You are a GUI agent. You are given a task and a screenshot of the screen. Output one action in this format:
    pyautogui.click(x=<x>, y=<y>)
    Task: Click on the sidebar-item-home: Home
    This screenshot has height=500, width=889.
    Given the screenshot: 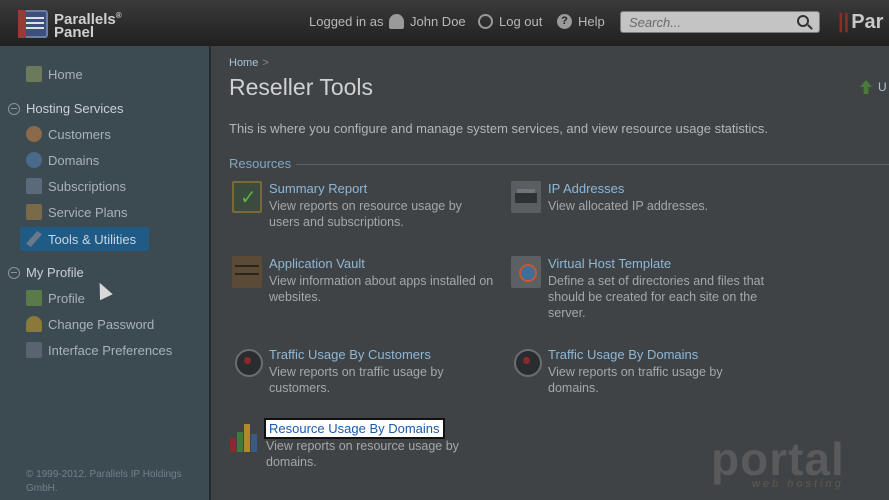 What is the action you would take?
    pyautogui.click(x=54, y=74)
    